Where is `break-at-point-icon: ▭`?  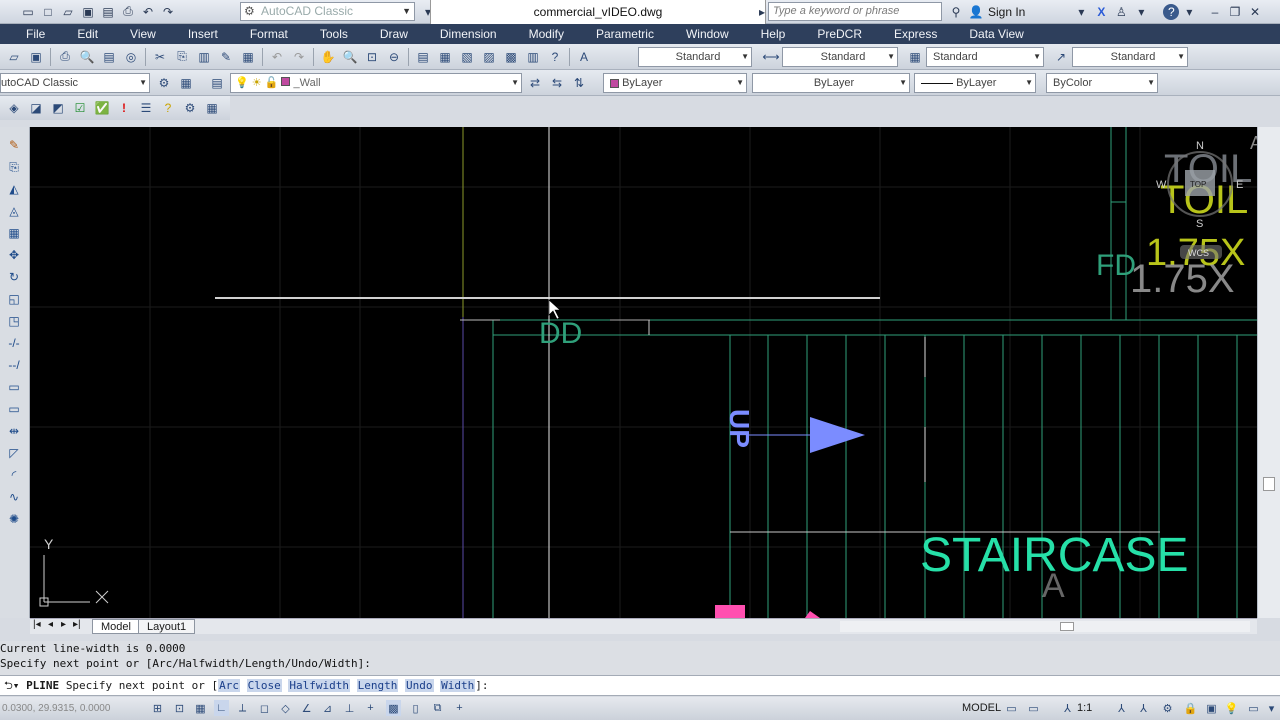
break-at-point-icon: ▭ is located at coordinates (14, 409).